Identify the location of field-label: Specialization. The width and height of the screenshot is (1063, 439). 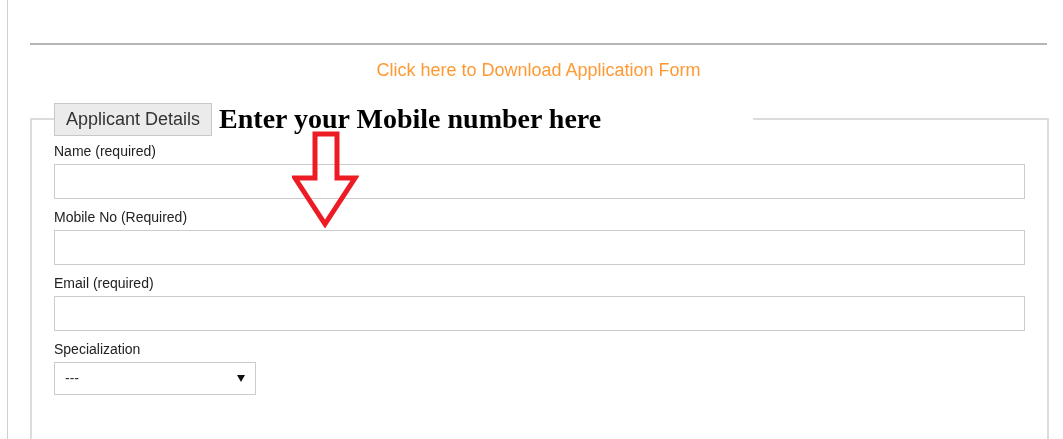
(97, 349).